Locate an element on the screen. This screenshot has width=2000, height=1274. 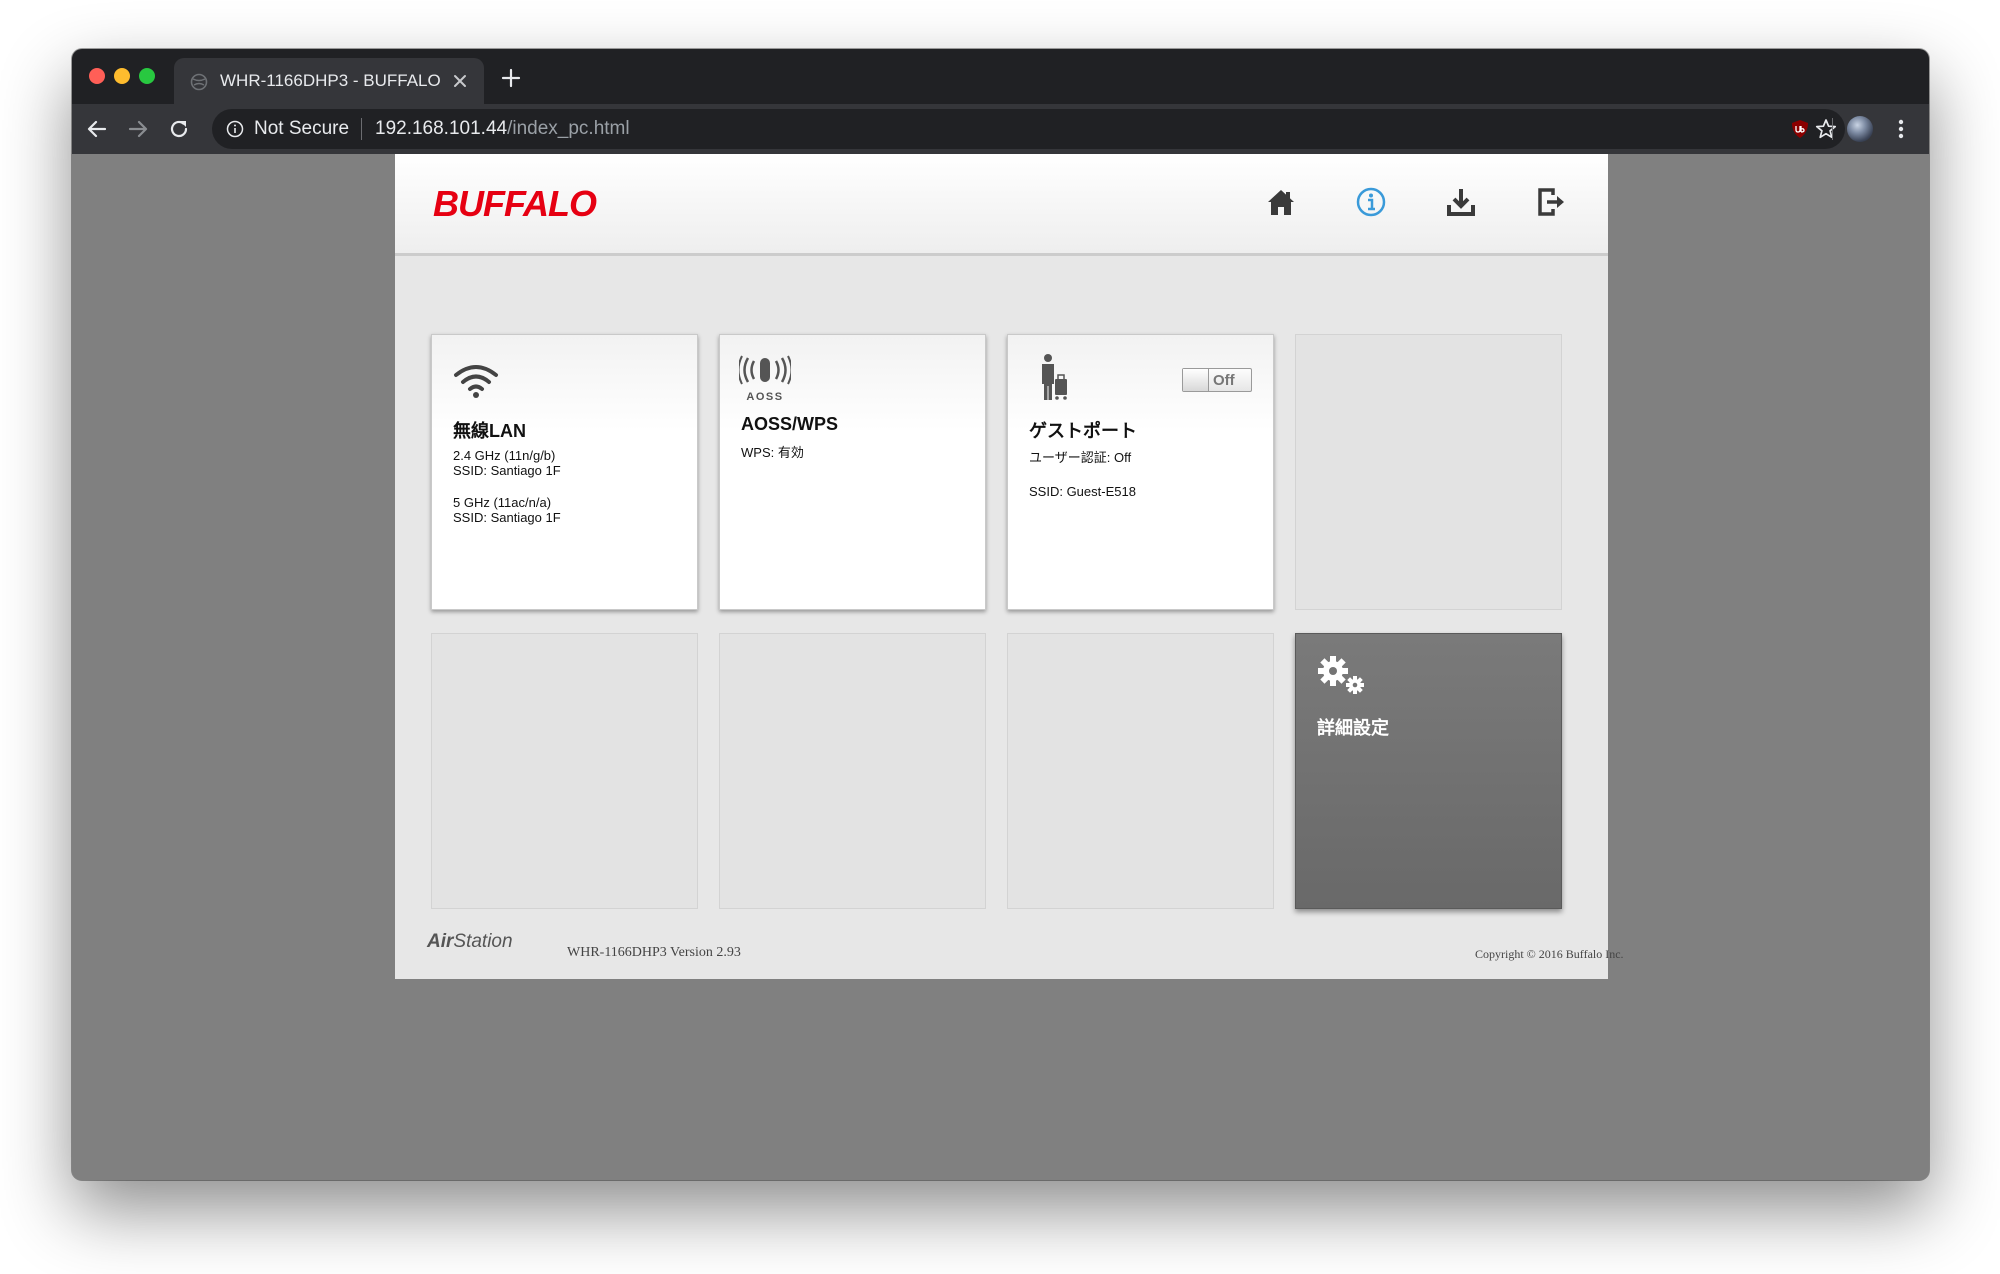
page-header: BUFFALO is located at coordinates (1001, 205).